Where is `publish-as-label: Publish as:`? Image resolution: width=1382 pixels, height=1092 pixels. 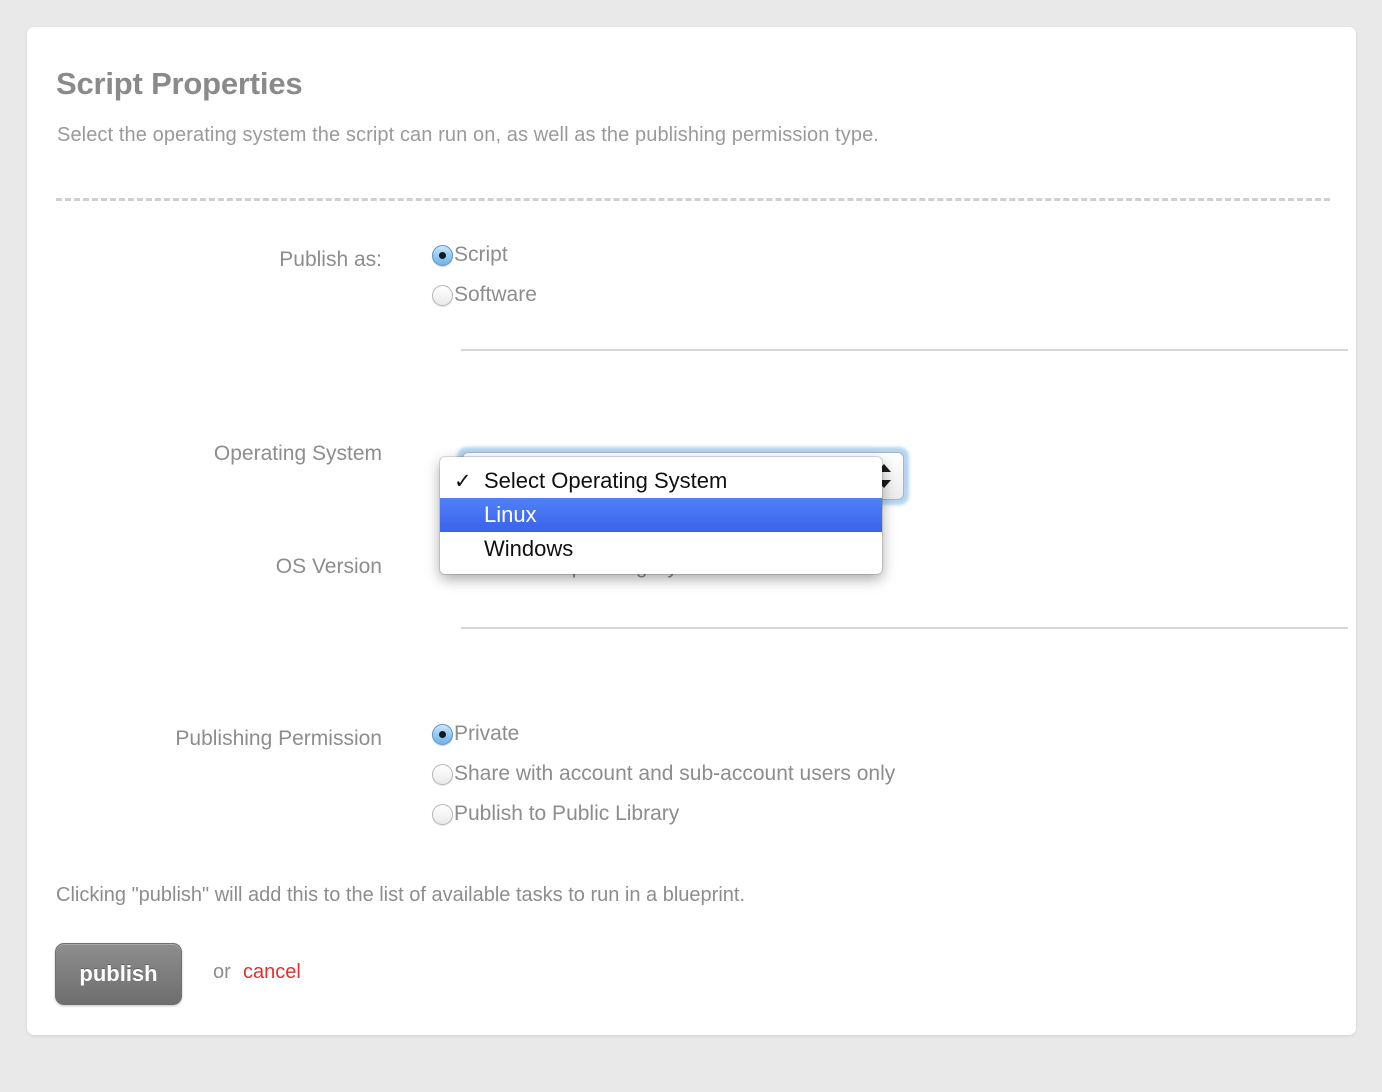 publish-as-label: Publish as: is located at coordinates (330, 259).